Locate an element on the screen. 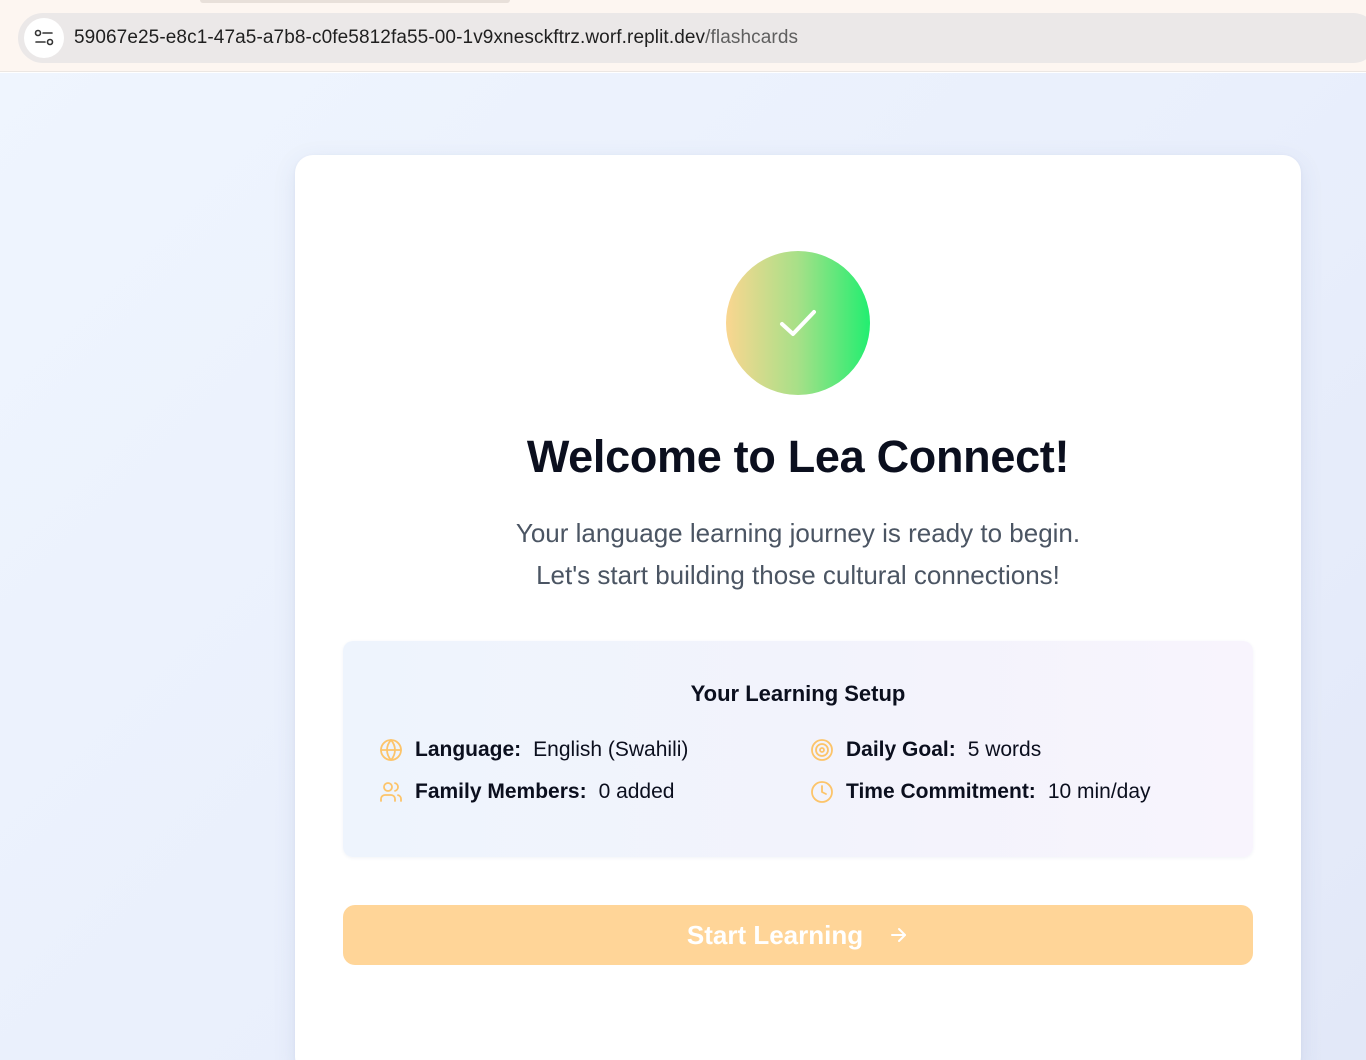 Image resolution: width=1366 pixels, height=1060 pixels. users-icon is located at coordinates (391, 792).